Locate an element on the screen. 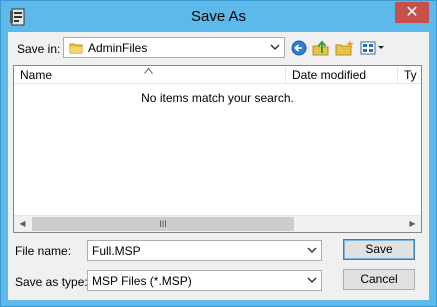 The width and height of the screenshot is (437, 307). scroll-thumb: III is located at coordinates (163, 224).